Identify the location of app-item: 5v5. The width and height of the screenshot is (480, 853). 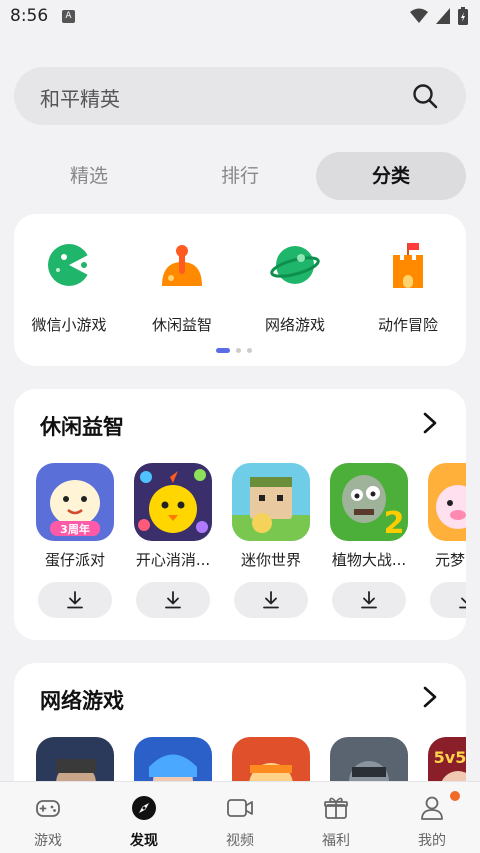
(446, 759).